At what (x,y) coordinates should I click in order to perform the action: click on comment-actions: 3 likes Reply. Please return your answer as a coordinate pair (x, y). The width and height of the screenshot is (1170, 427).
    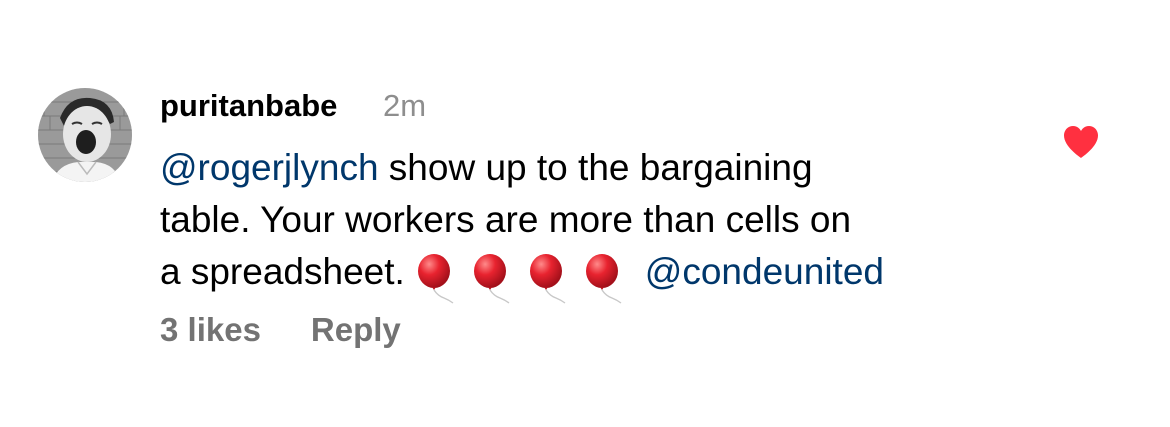
    Looking at the image, I should click on (280, 330).